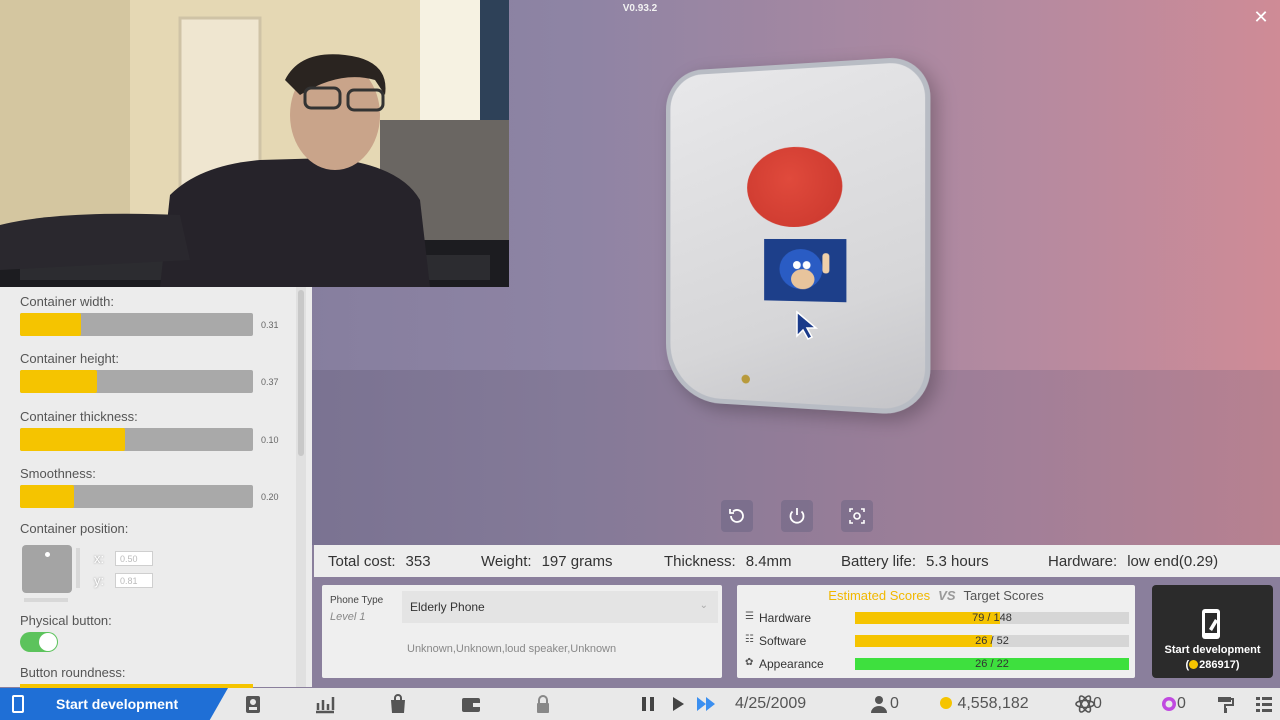 The height and width of the screenshot is (720, 1280). I want to click on container-height-label: Container height:, so click(70, 358).